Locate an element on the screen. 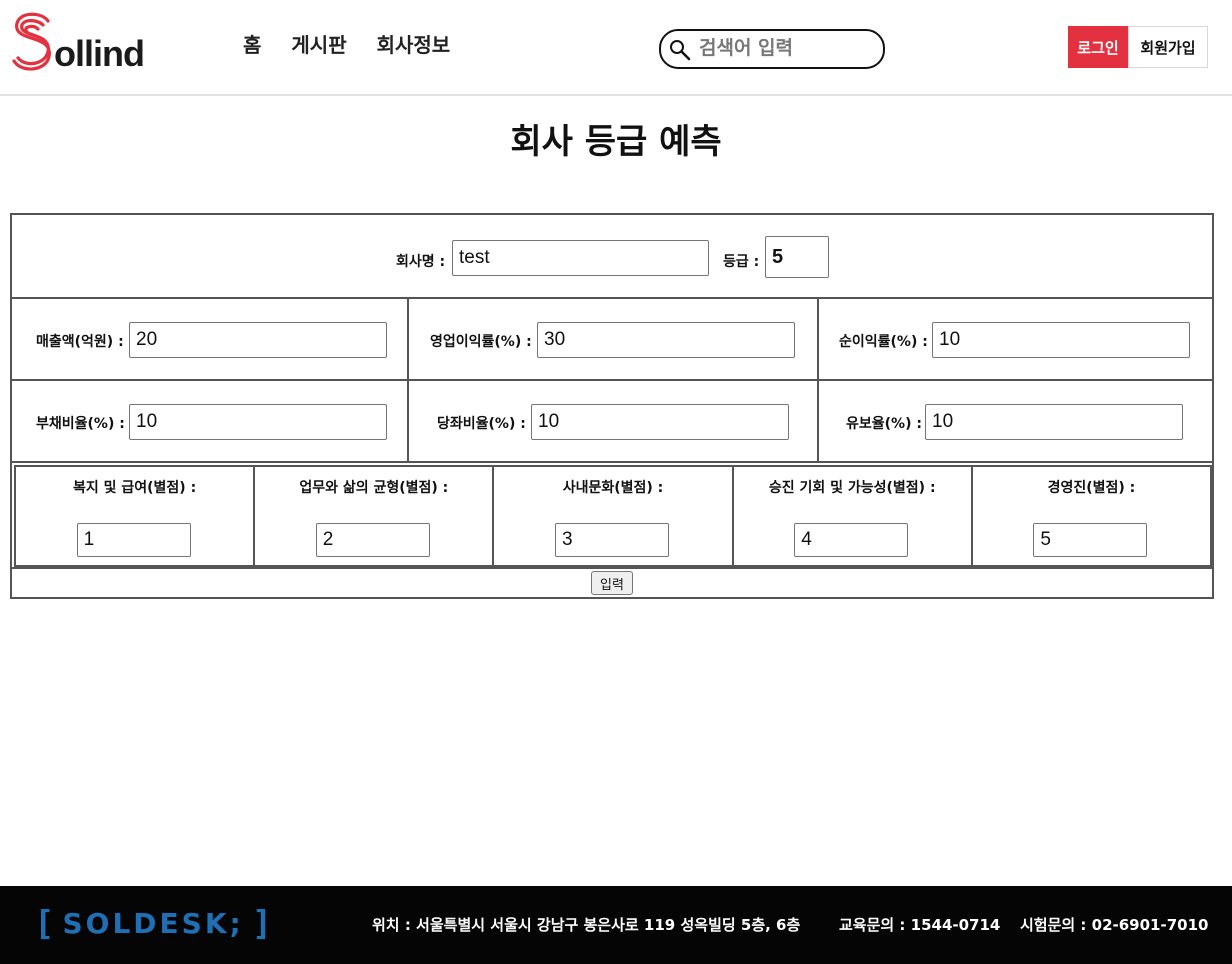 This screenshot has height=964, width=1232. form-row-stability: 부채비율(%) : 당좌비율(%) : 유보율(%) : is located at coordinates (612, 422).